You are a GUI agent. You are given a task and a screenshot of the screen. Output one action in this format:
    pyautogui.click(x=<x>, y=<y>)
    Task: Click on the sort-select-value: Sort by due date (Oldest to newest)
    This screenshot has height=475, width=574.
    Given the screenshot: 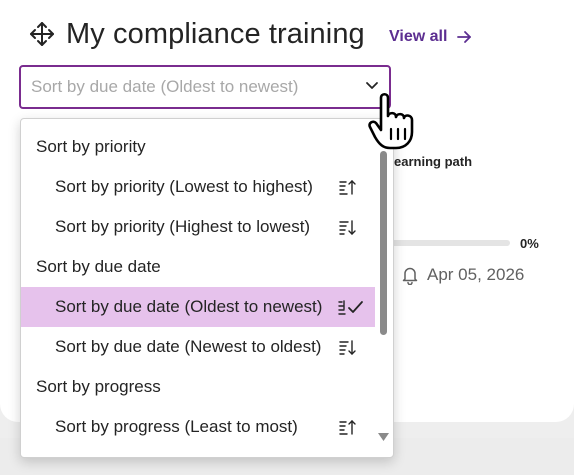 What is the action you would take?
    pyautogui.click(x=165, y=86)
    